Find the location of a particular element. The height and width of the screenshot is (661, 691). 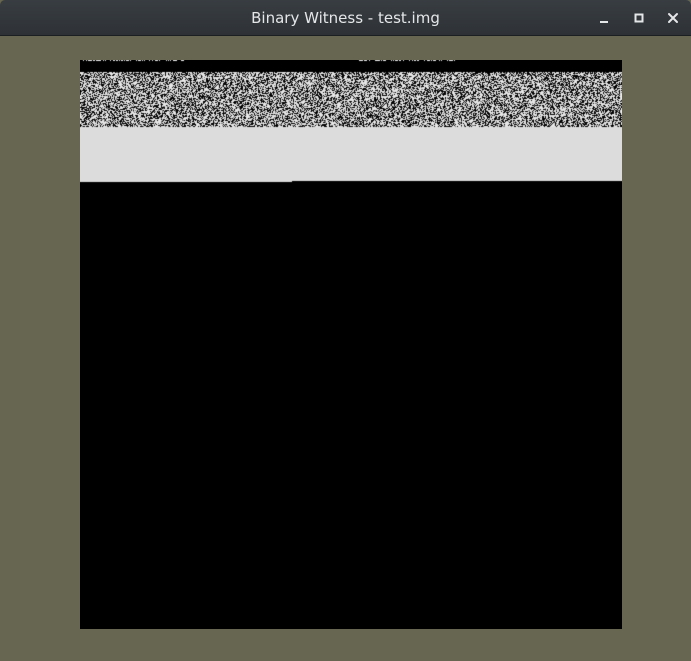

window-titlebar: Binary Witness - test.img is located at coordinates (345, 18).